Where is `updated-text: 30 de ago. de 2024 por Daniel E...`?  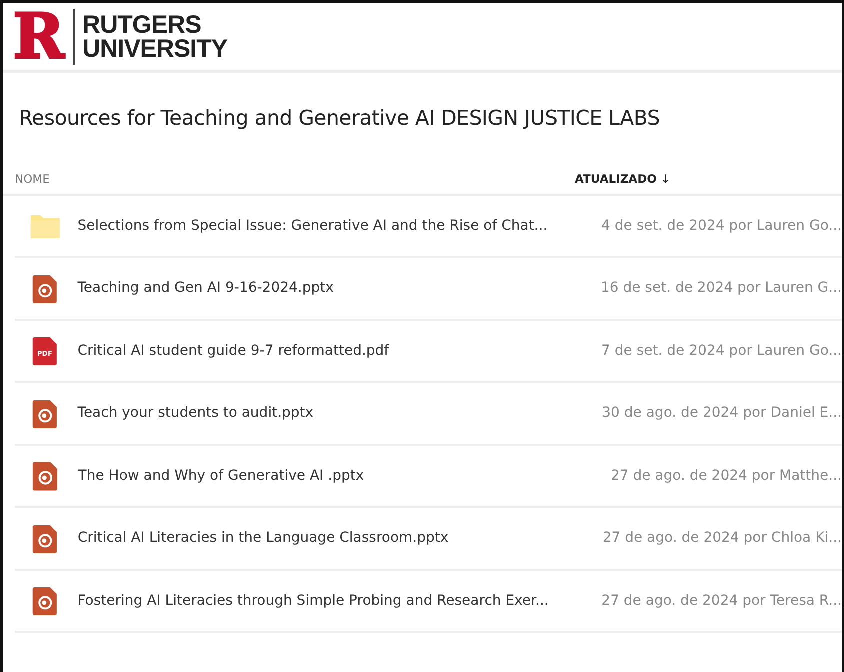 updated-text: 30 de ago. de 2024 por Daniel E... is located at coordinates (722, 413).